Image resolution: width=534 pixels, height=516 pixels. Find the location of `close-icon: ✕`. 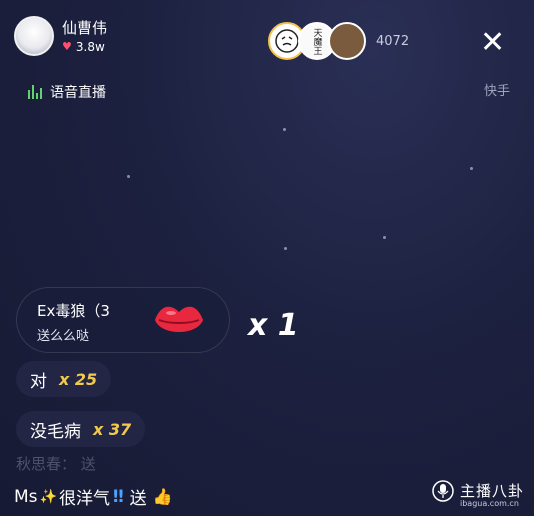

close-icon: ✕ is located at coordinates (492, 43).